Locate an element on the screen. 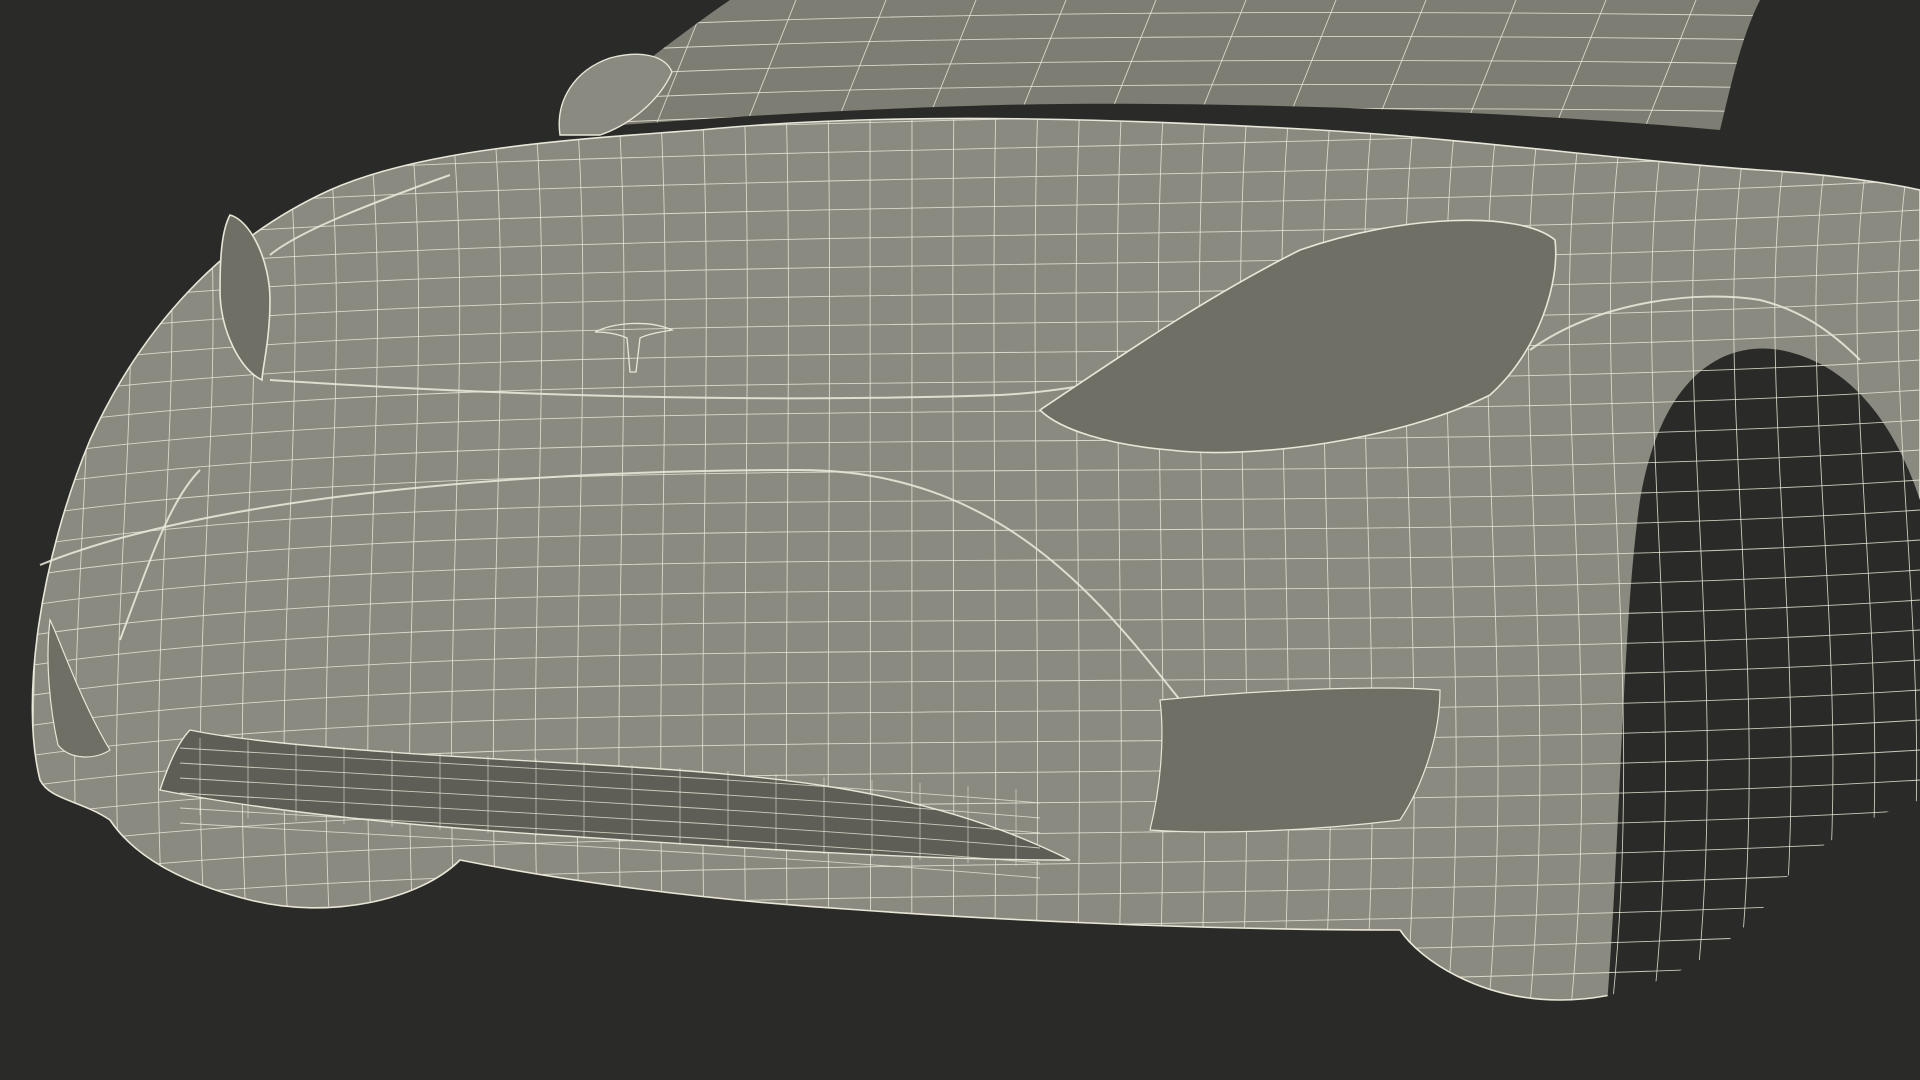 The height and width of the screenshot is (1080, 1920). fog-recess-right is located at coordinates (1295, 760).